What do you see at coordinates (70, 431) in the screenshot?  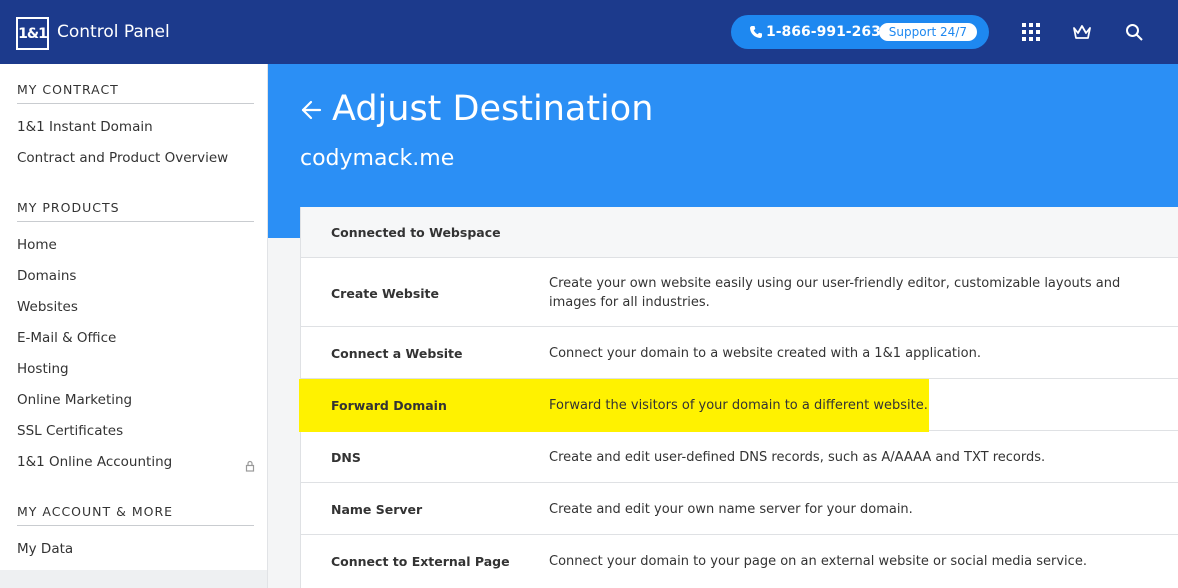 I see `sidebar-item-ssl-certificates: SSL Certificates` at bounding box center [70, 431].